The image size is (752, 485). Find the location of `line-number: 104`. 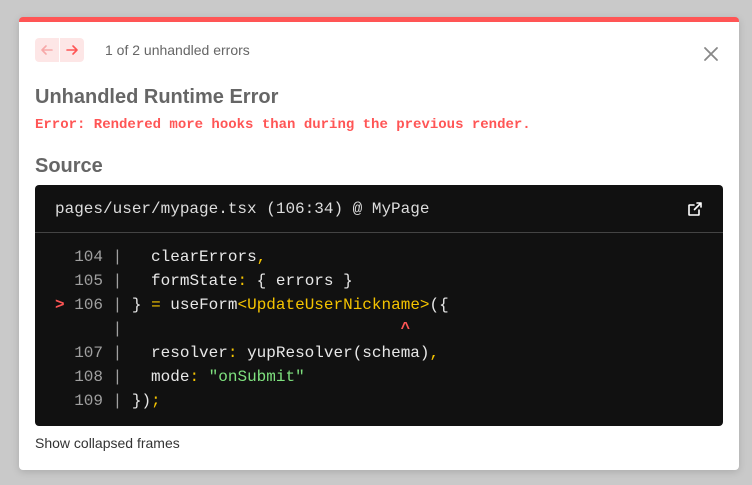

line-number: 104 is located at coordinates (89, 257).